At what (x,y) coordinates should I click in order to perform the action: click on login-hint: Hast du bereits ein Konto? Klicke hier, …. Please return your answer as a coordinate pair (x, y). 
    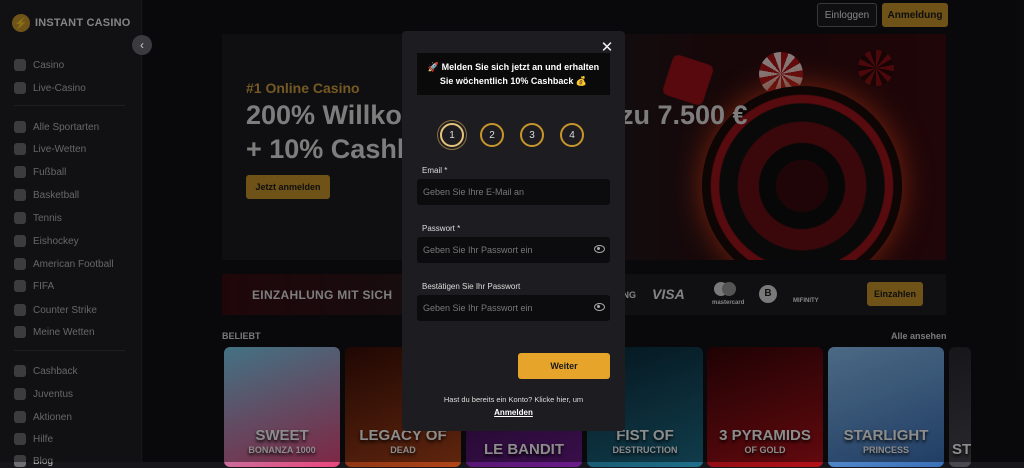
    Looking at the image, I should click on (513, 399).